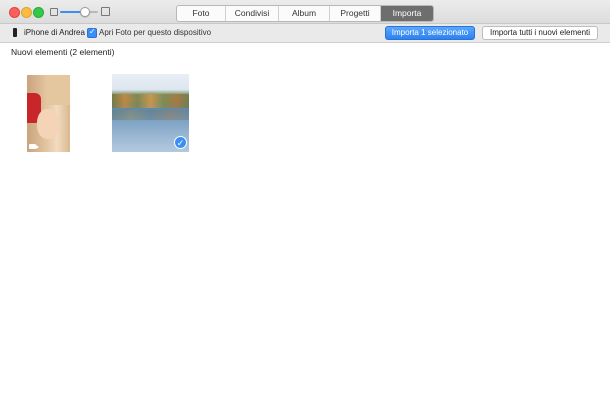  Describe the element at coordinates (155, 32) in the screenshot. I see `open-photos-label: Apri Foto per questo dispositivo` at that location.